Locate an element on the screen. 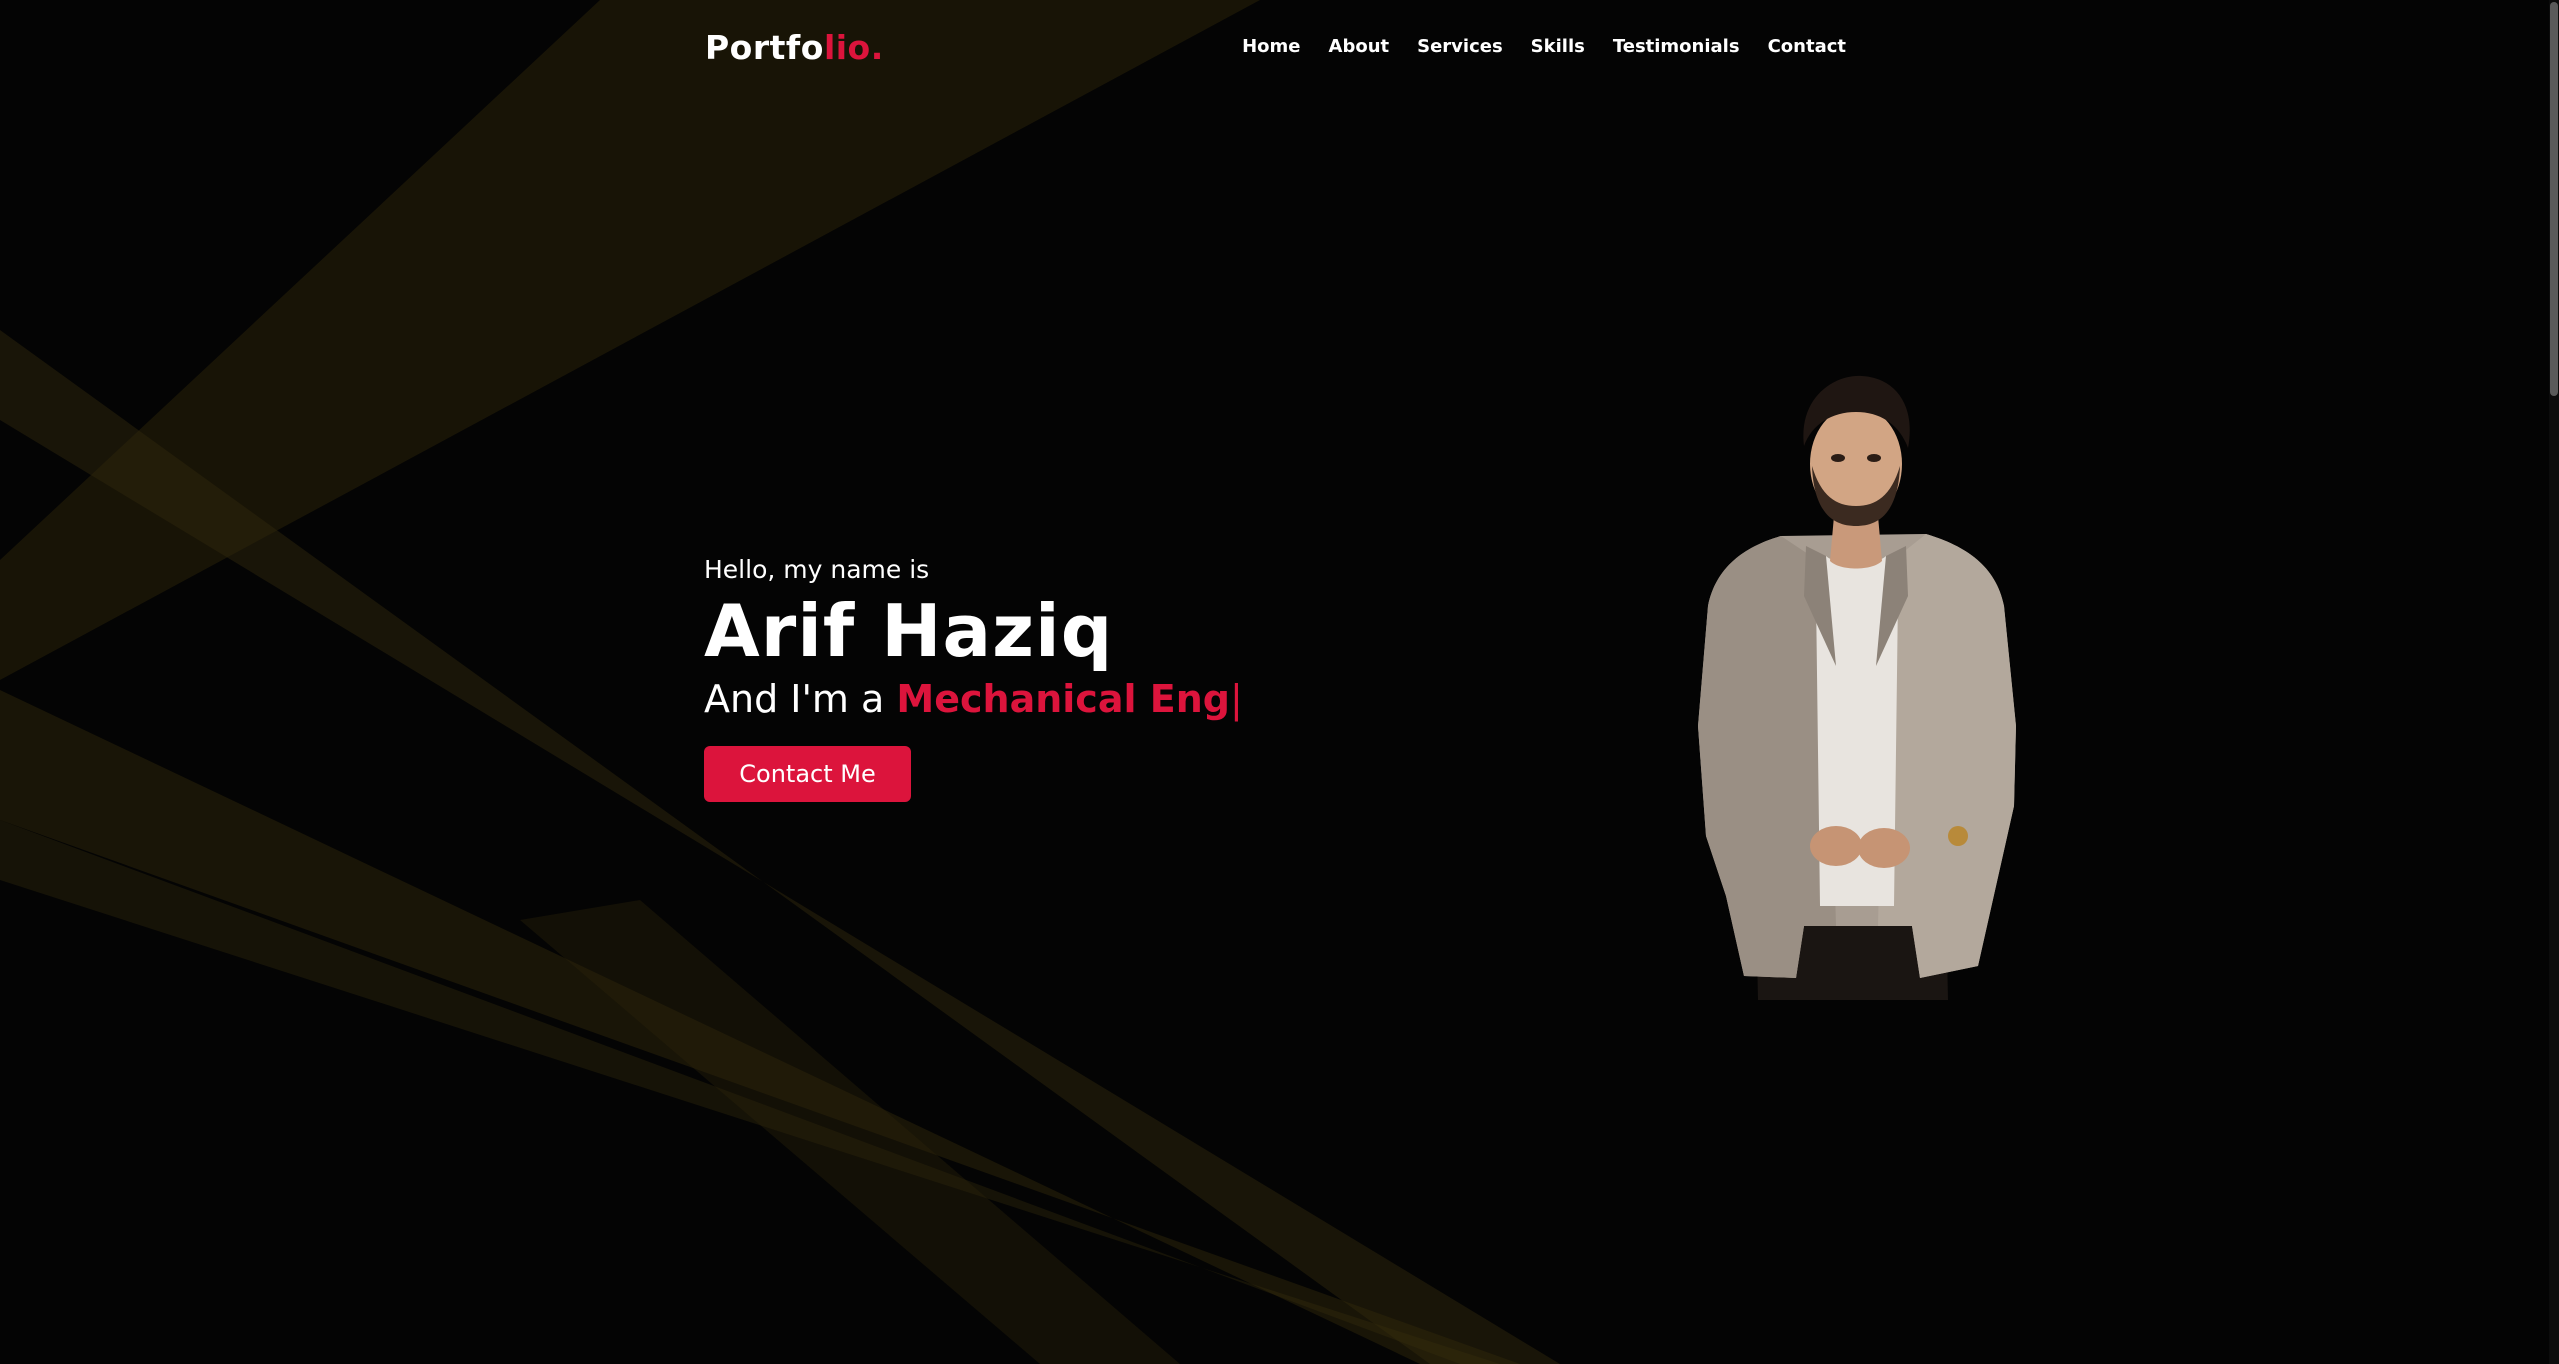 Image resolution: width=2559 pixels, height=1364 pixels. logo: Portfolio. is located at coordinates (794, 47).